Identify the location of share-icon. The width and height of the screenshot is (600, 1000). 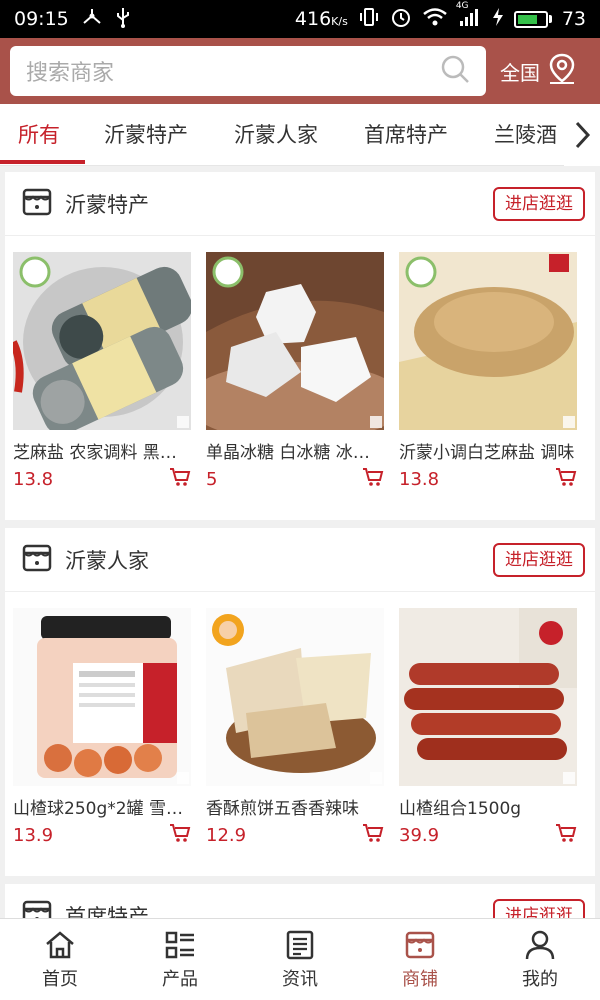
(92, 19).